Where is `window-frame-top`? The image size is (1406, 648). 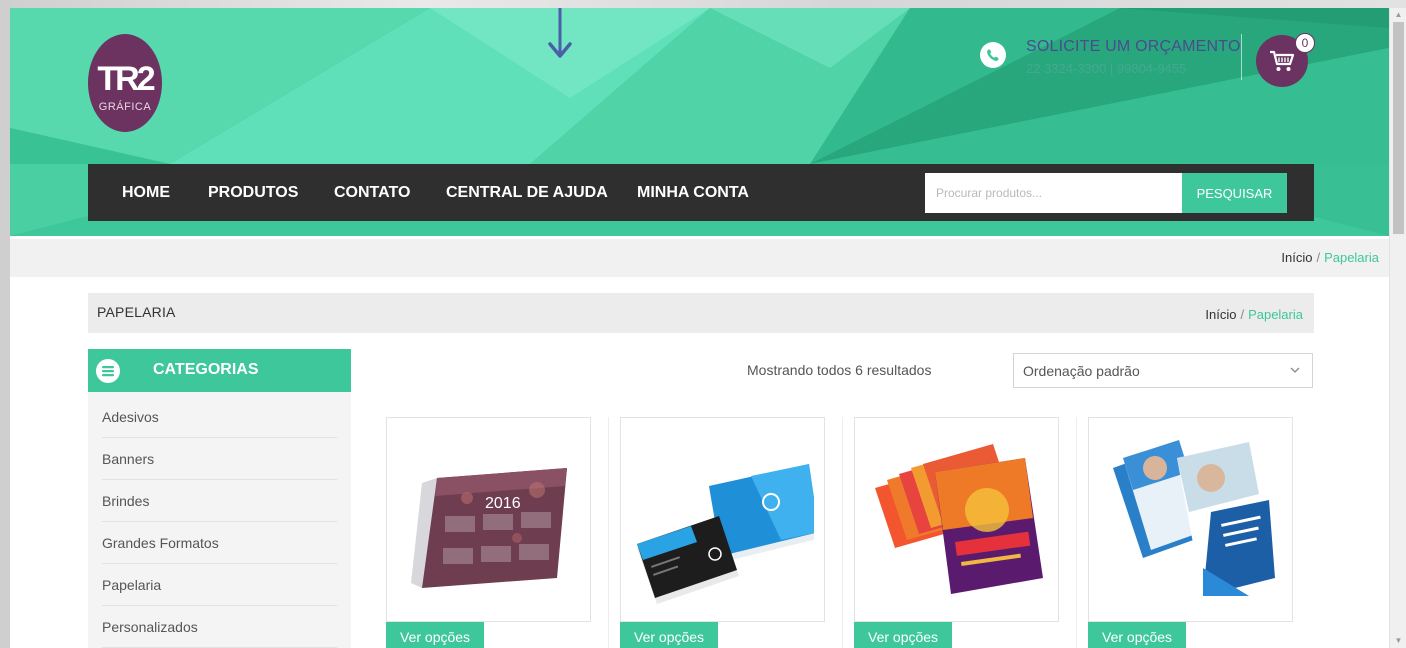 window-frame-top is located at coordinates (703, 4).